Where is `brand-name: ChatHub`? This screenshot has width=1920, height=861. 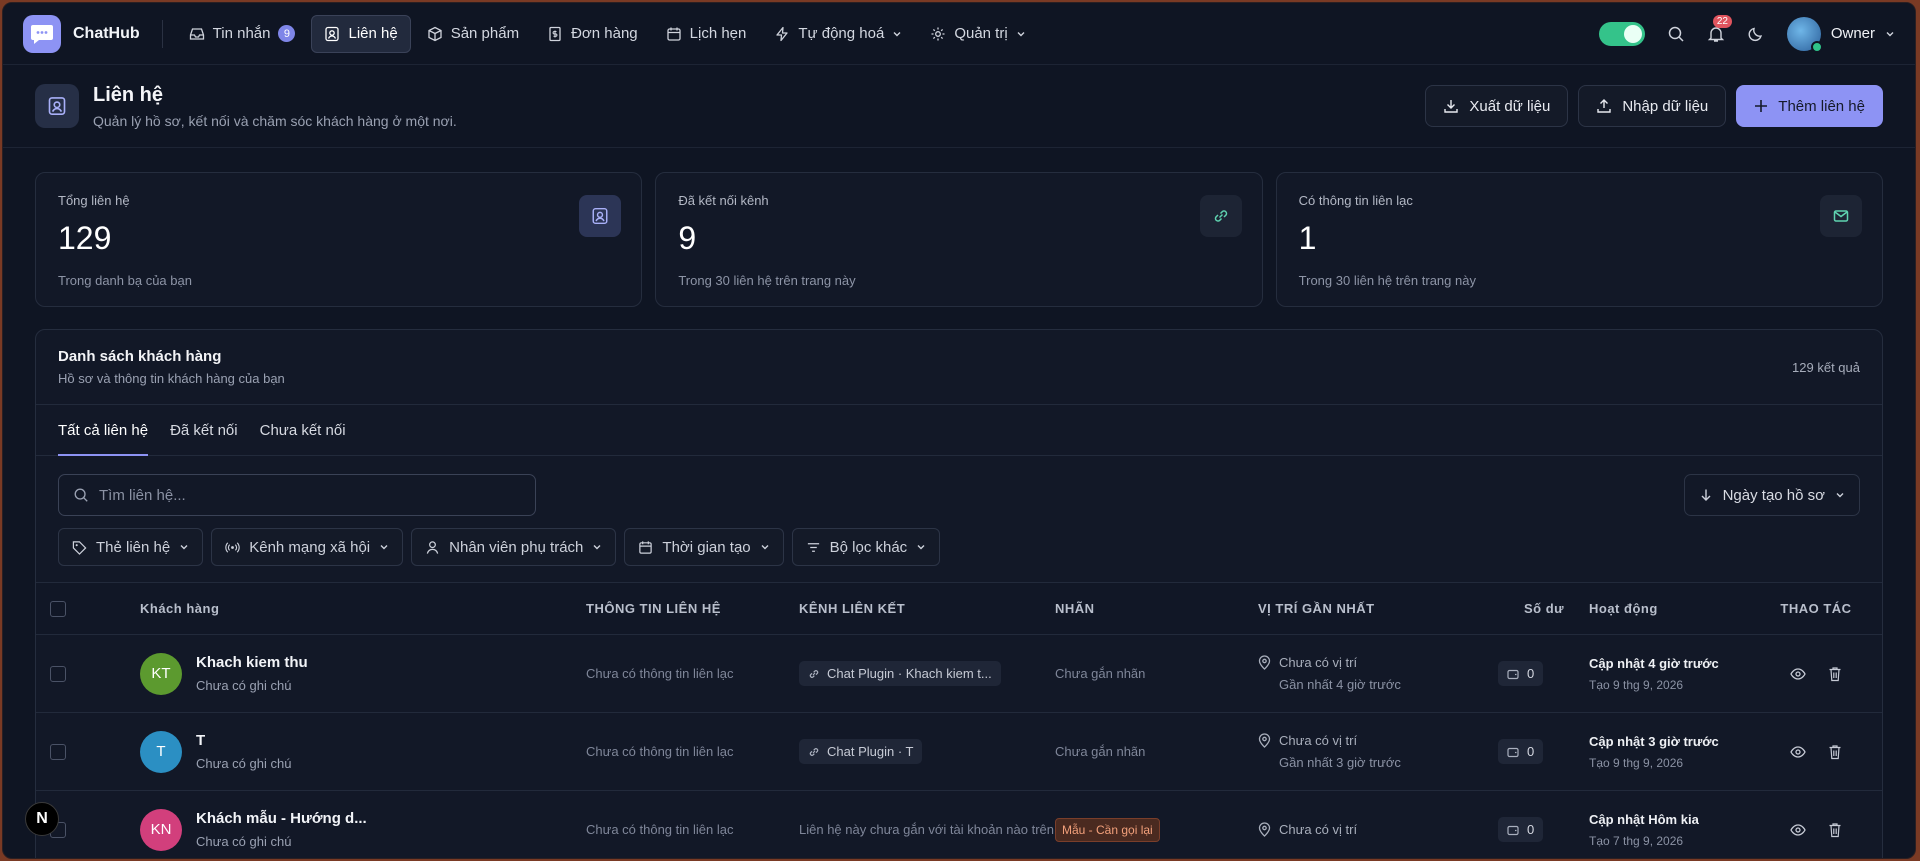
brand-name: ChatHub is located at coordinates (106, 33).